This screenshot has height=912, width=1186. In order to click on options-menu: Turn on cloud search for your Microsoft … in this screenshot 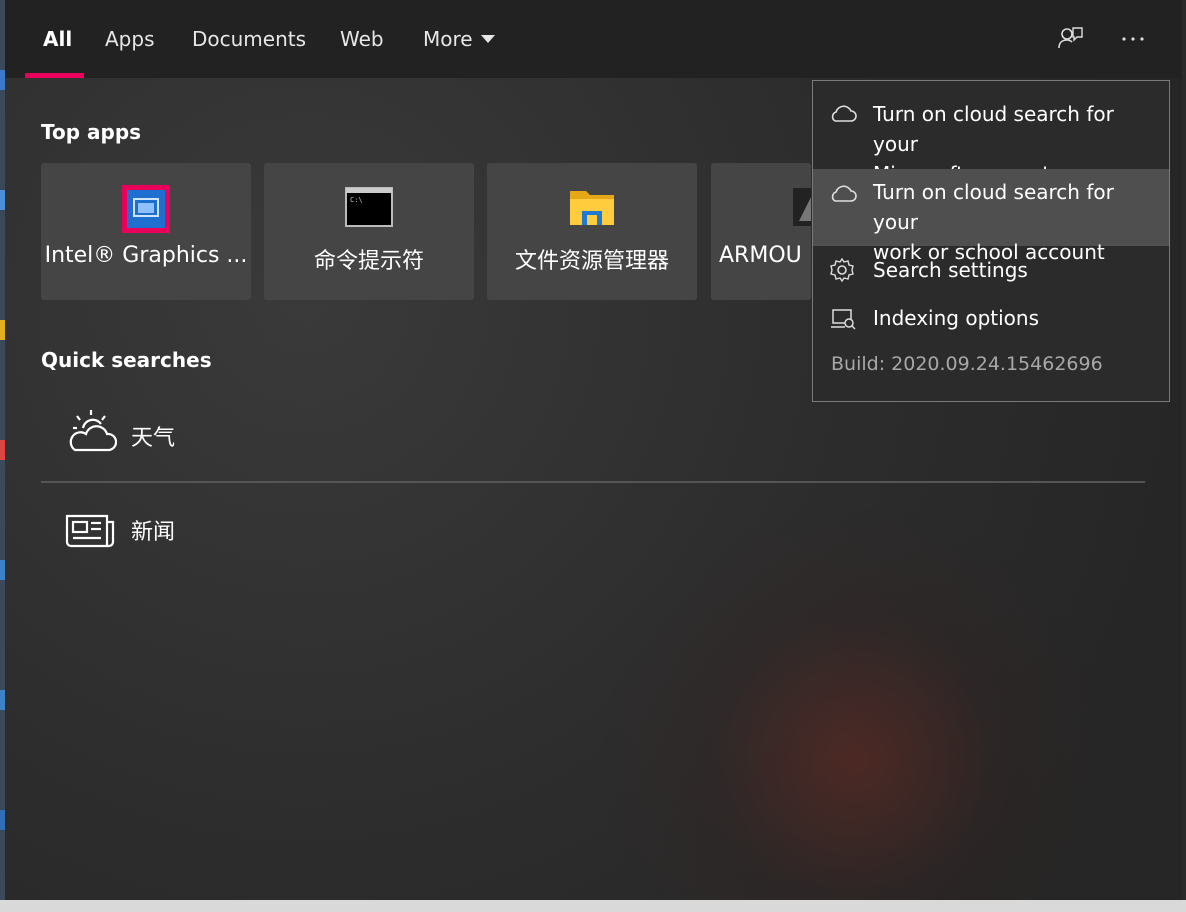, I will do `click(991, 241)`.